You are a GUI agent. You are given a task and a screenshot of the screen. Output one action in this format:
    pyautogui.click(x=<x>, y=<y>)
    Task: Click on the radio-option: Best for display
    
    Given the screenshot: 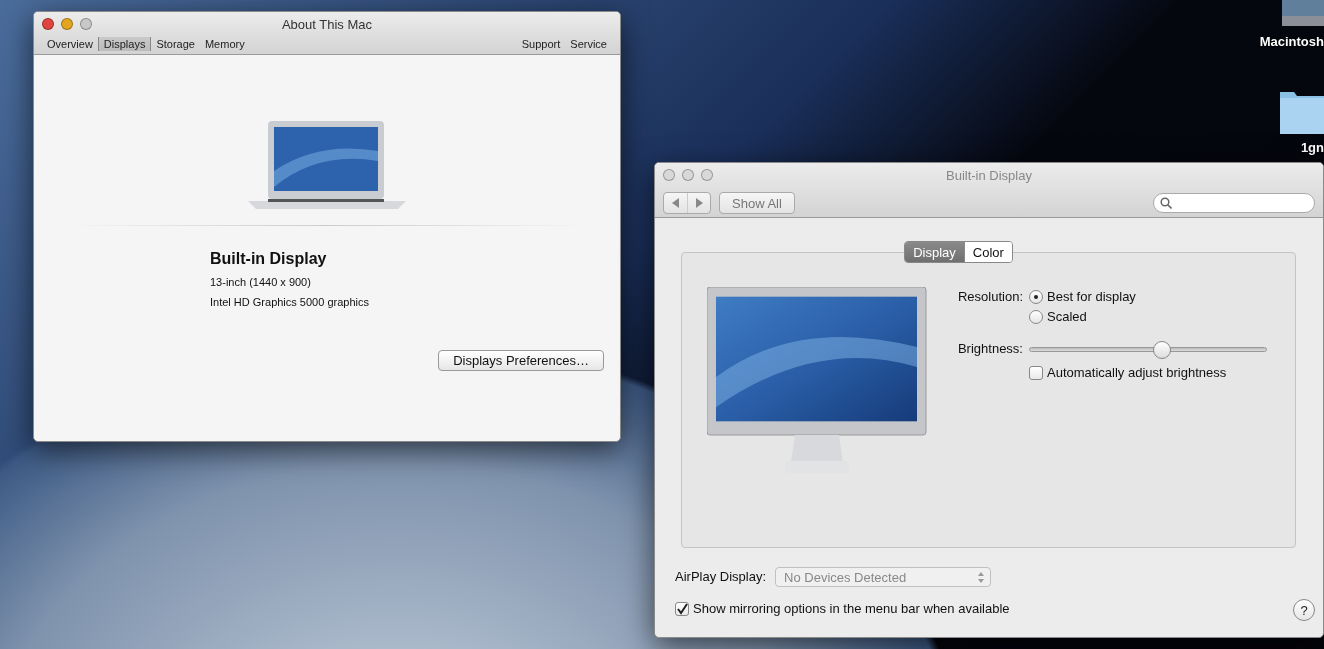 What is the action you would take?
    pyautogui.click(x=1082, y=297)
    